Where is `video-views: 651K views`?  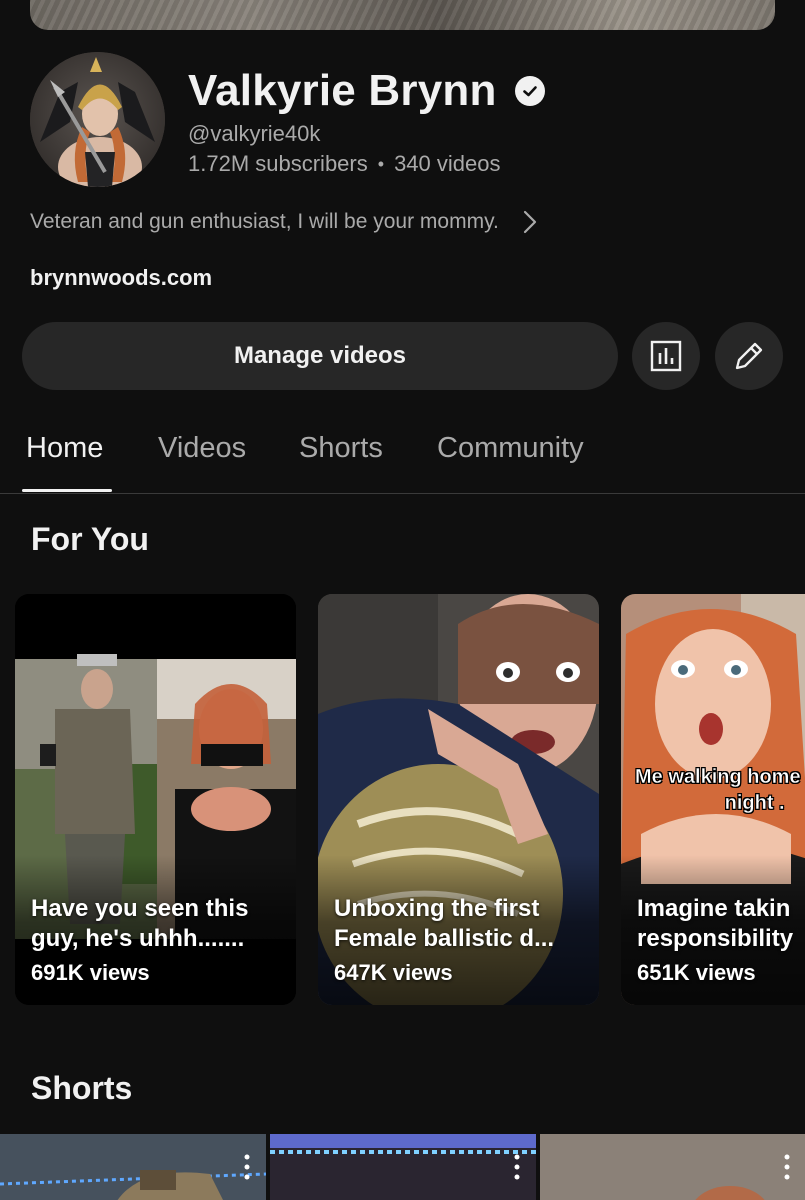 video-views: 651K views is located at coordinates (696, 972).